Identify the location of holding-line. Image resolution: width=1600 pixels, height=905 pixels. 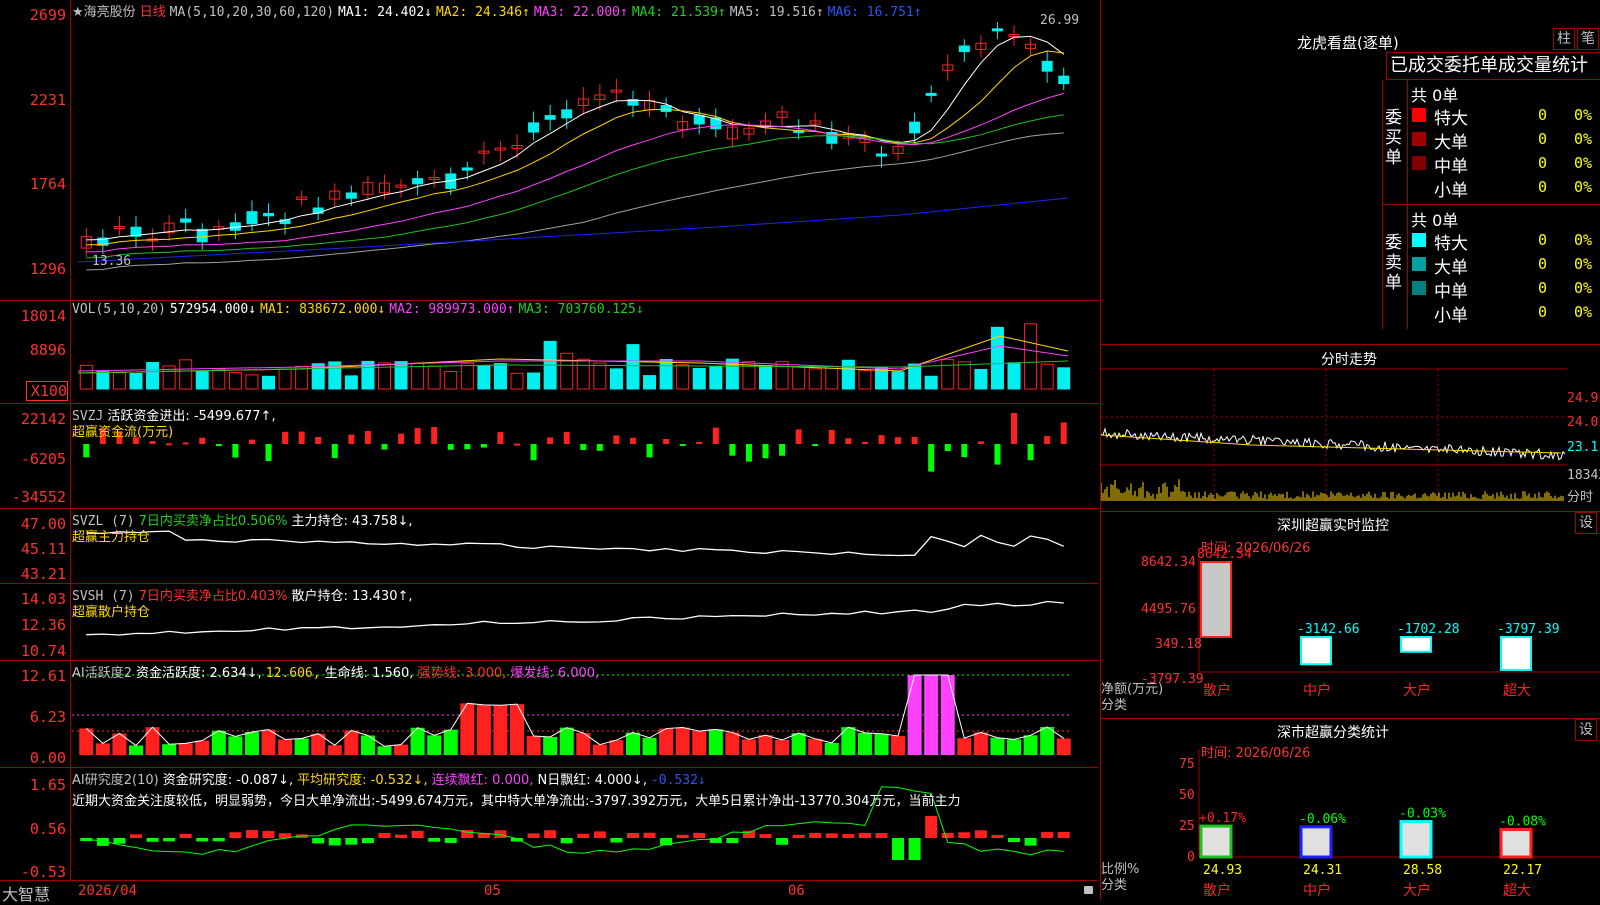
(575, 618).